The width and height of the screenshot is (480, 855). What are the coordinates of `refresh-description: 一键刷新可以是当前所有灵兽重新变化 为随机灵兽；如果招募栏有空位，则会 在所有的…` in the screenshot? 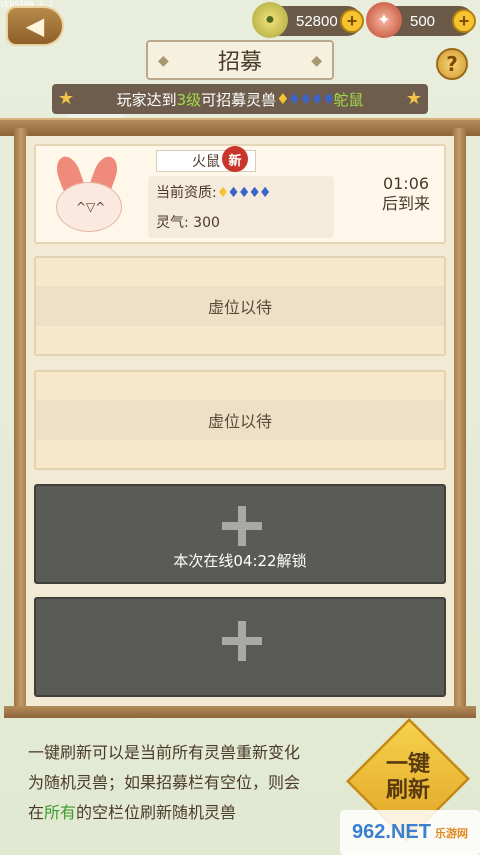 It's located at (164, 782).